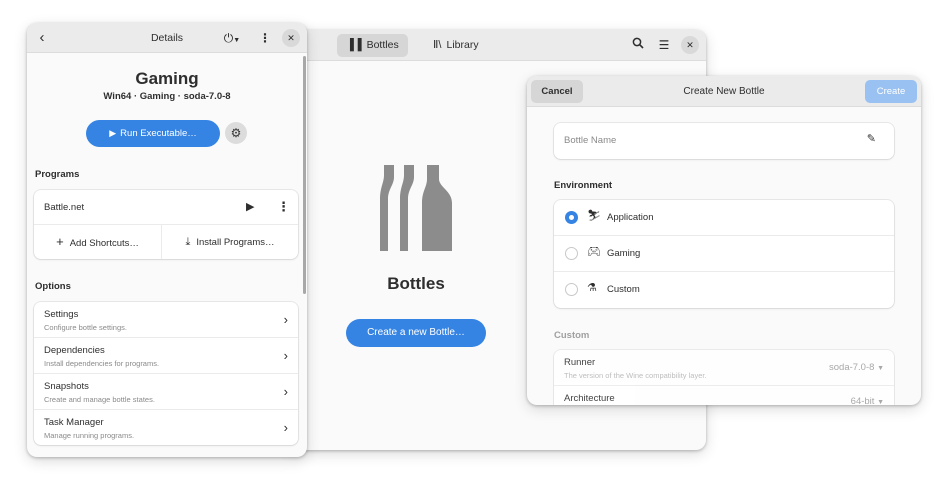  Describe the element at coordinates (724, 141) in the screenshot. I see `bottle-name-field: Bottle Name ✎` at that location.